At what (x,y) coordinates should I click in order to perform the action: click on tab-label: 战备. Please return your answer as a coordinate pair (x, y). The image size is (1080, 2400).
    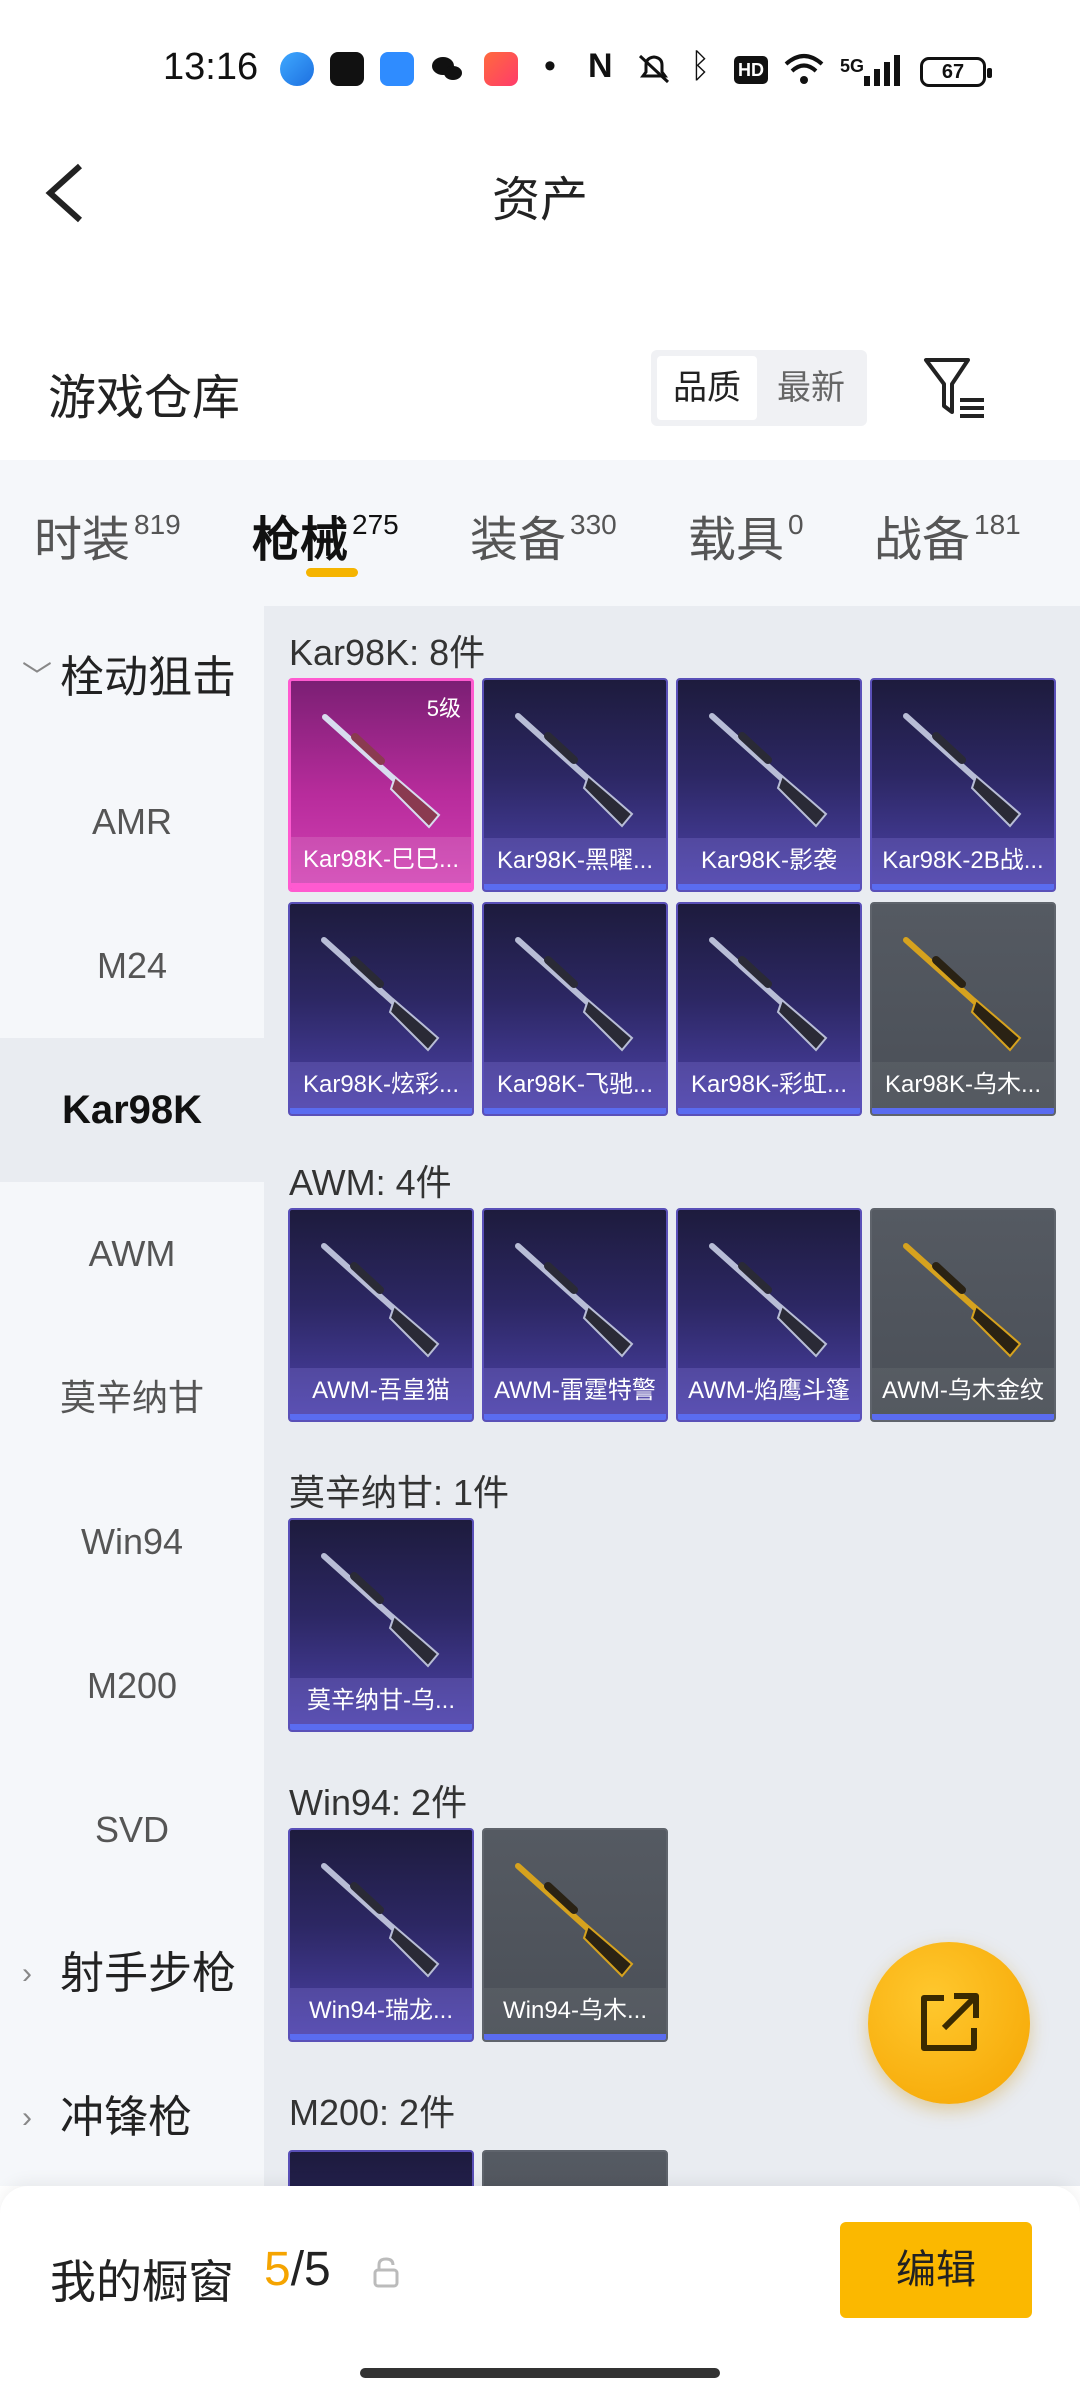
    Looking at the image, I should click on (922, 540).